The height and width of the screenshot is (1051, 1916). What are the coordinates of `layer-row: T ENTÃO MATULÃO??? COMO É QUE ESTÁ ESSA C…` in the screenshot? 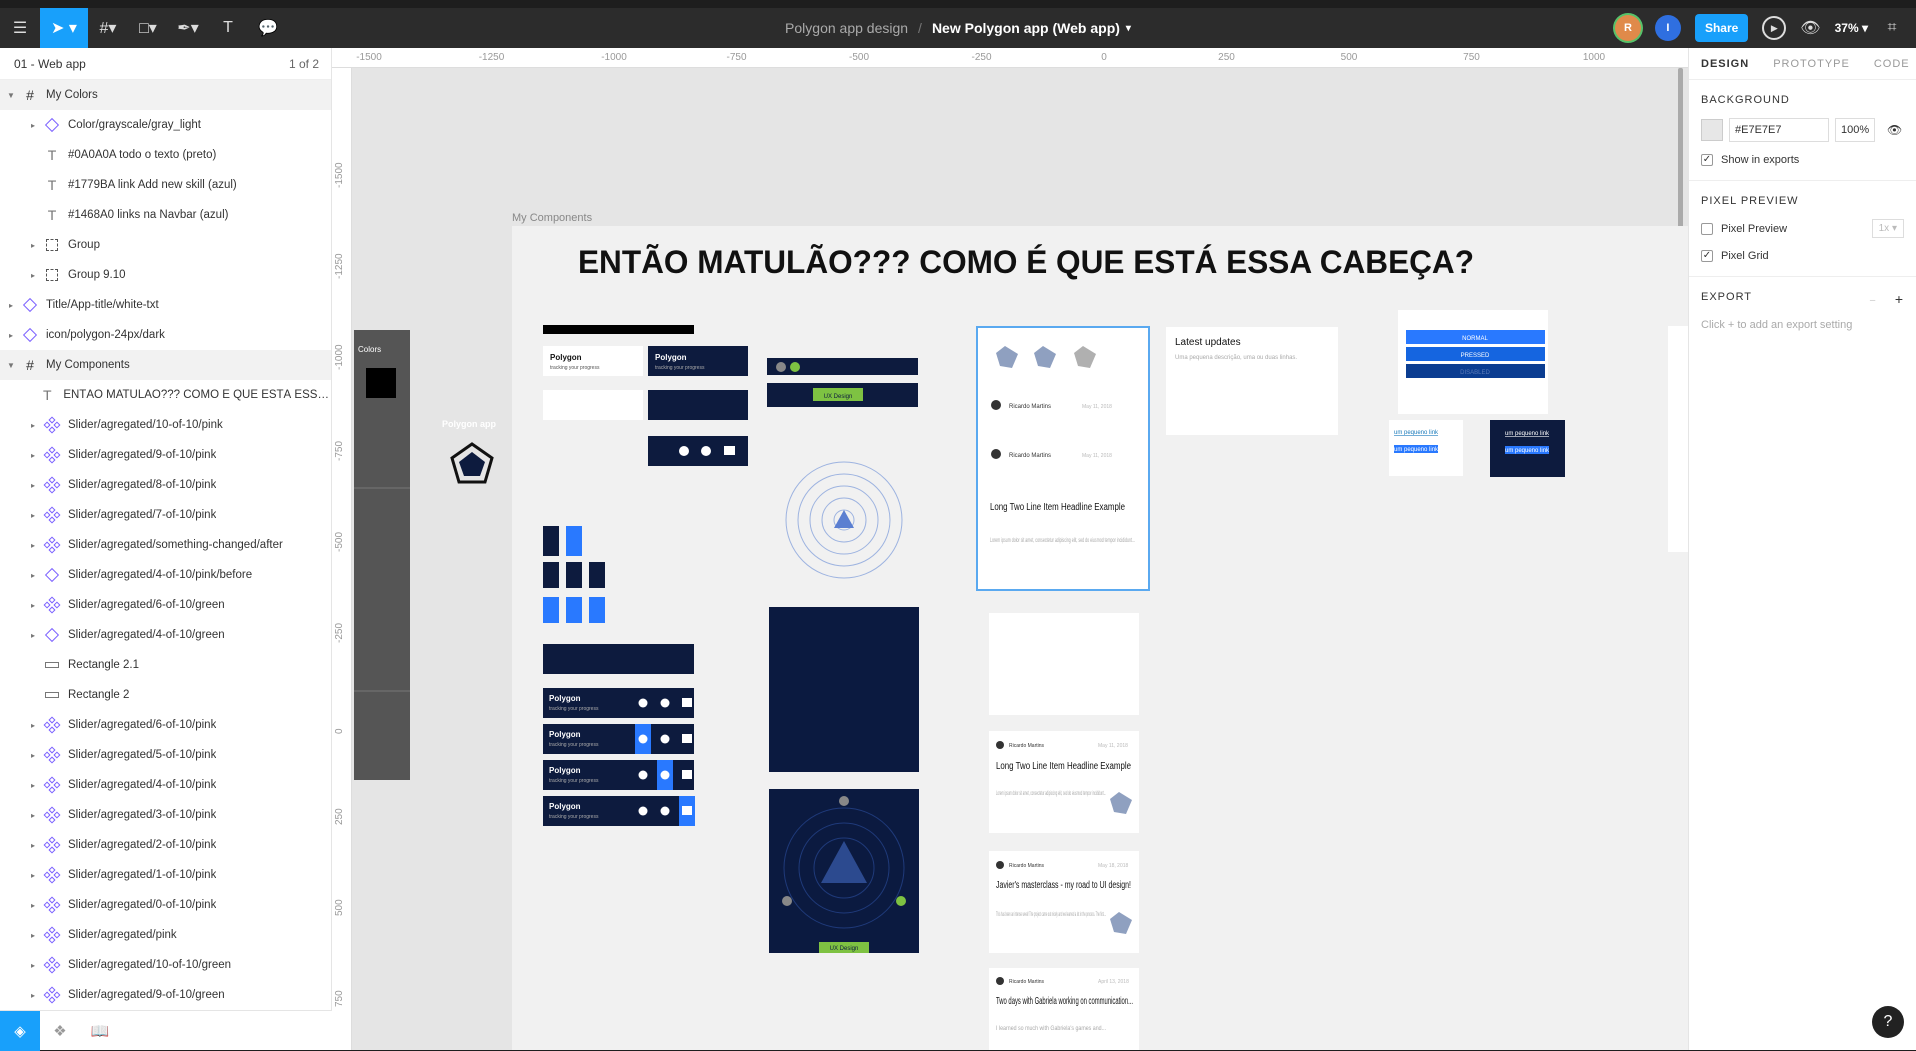 It's located at (165, 395).